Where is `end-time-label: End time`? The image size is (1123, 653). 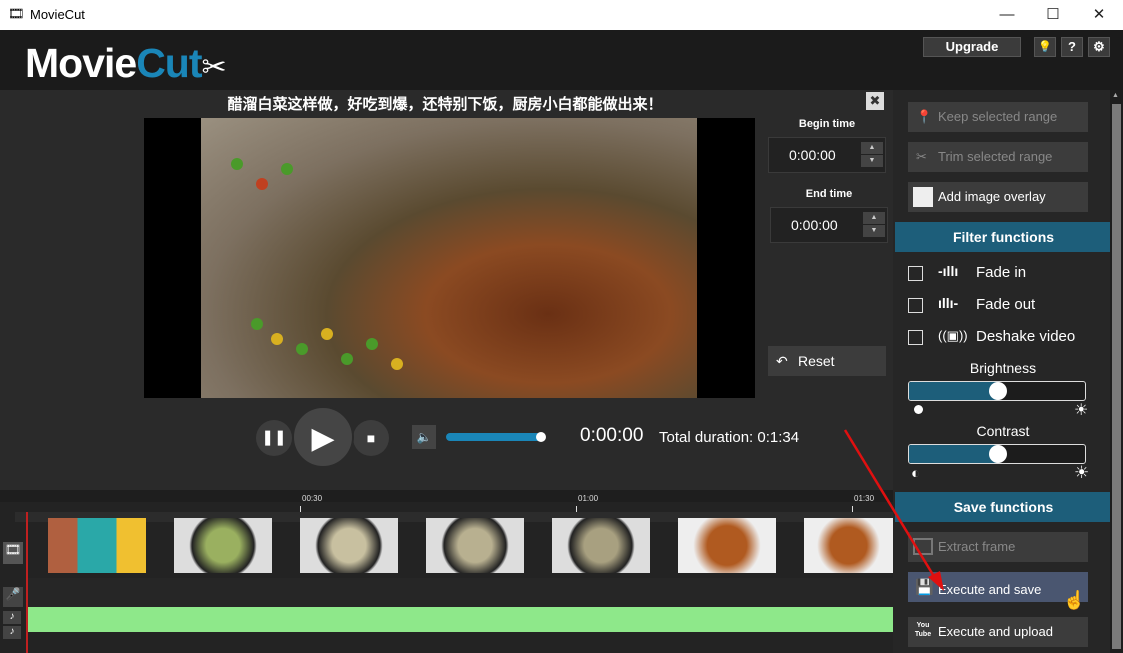
end-time-label: End time is located at coordinates (829, 194).